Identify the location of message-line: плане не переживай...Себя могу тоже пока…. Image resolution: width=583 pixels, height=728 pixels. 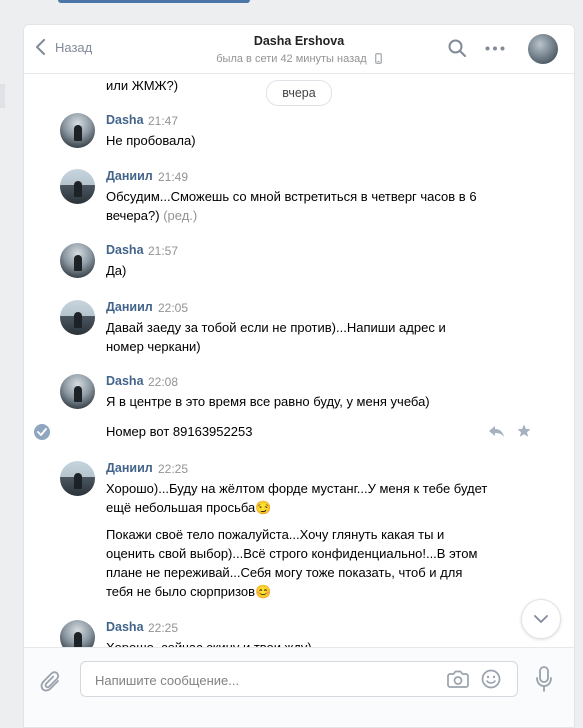
(284, 572).